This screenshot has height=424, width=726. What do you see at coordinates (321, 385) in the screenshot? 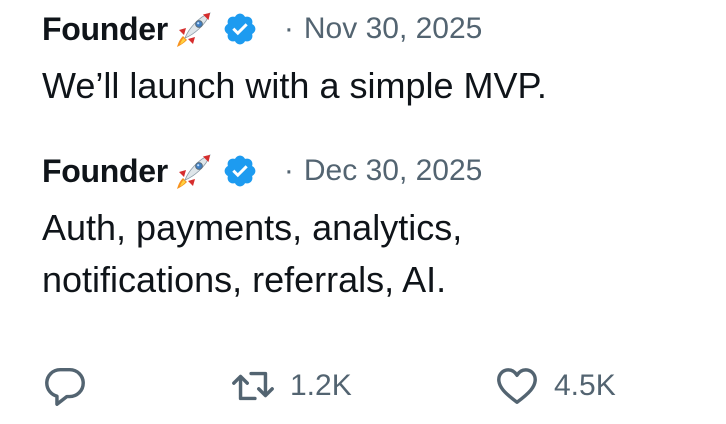
I see `retweet-count: 1.2K` at bounding box center [321, 385].